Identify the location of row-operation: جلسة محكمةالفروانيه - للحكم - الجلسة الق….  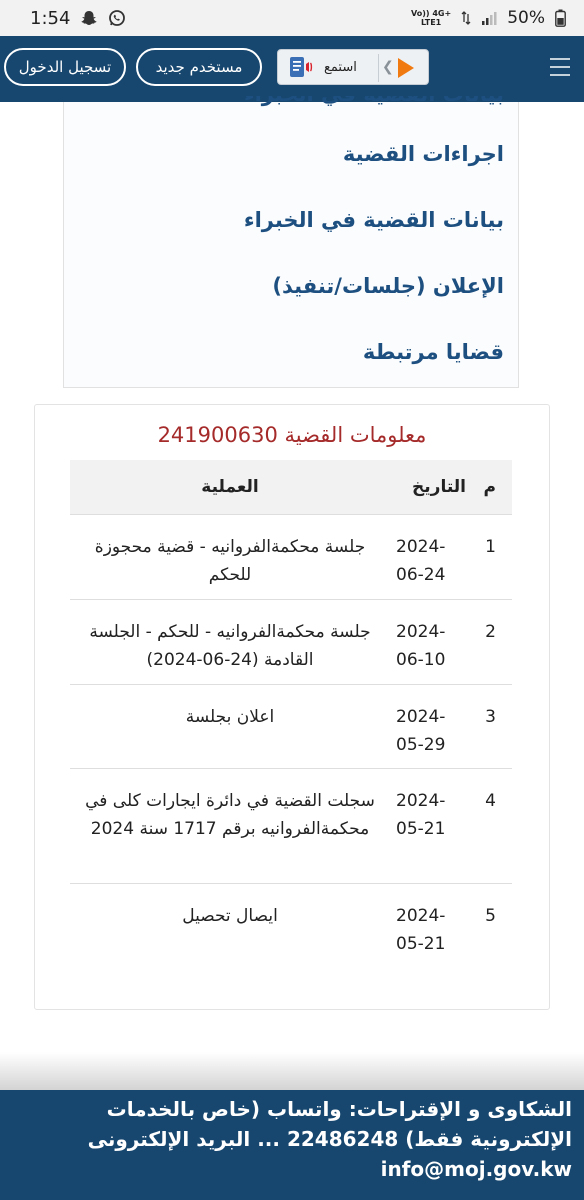
(228, 642).